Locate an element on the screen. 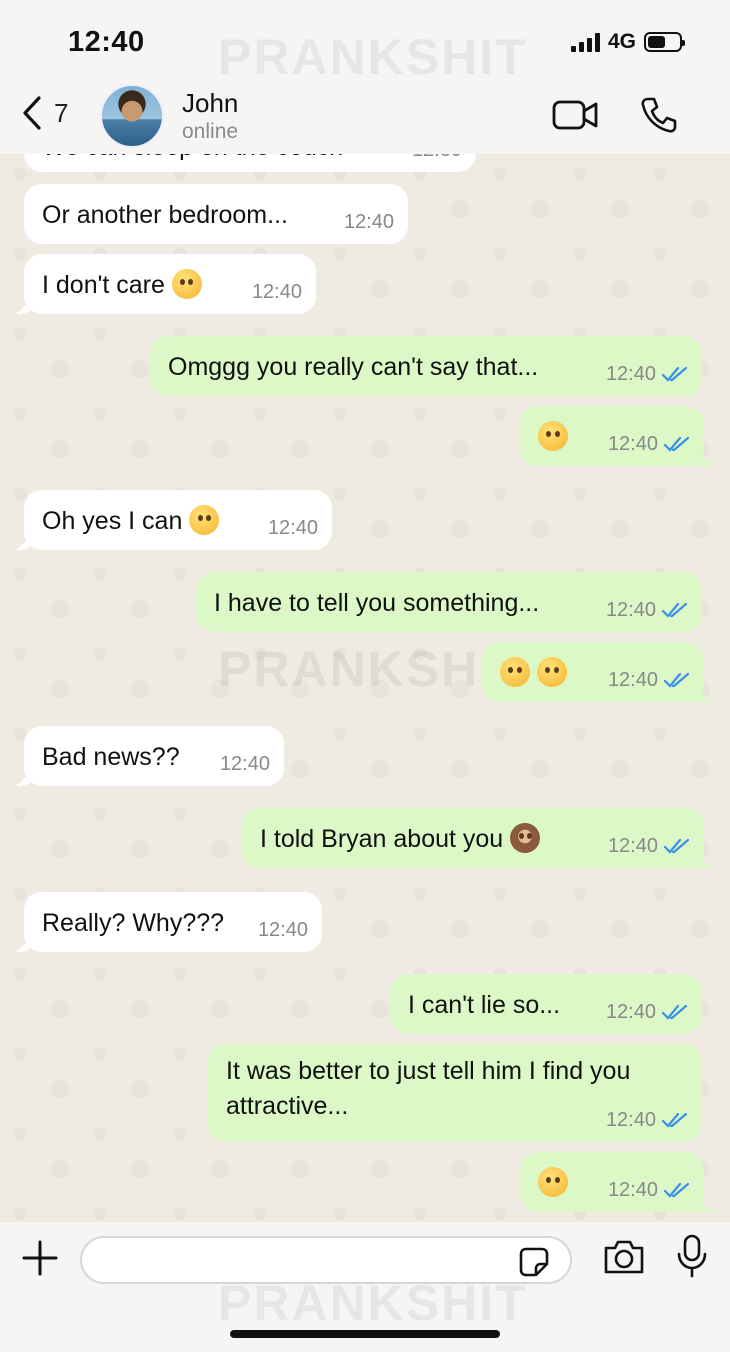  network-type: 4G is located at coordinates (621, 41).